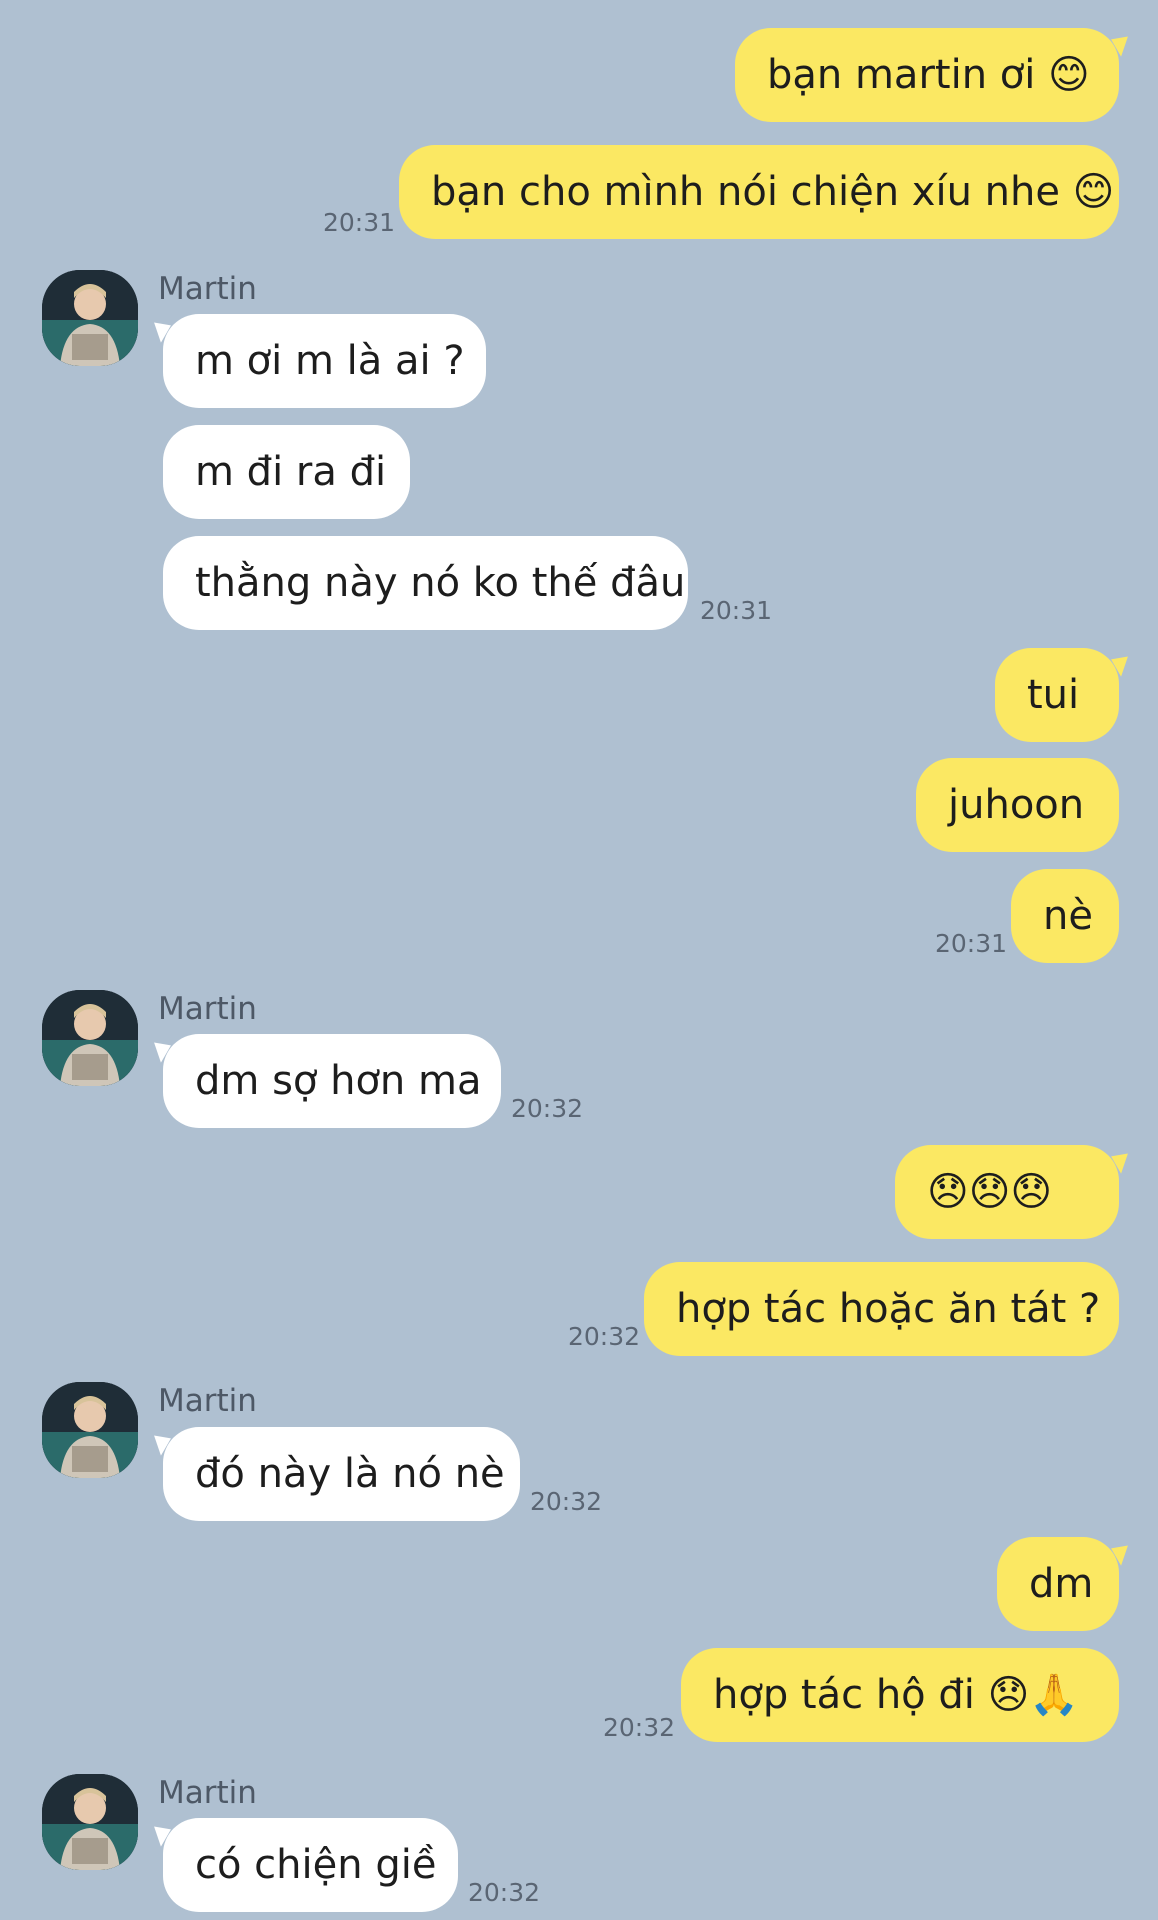 The image size is (1158, 1920). I want to click on message-bubble-outgoing: hợp tác hộ đi 😞🙏, so click(900, 1695).